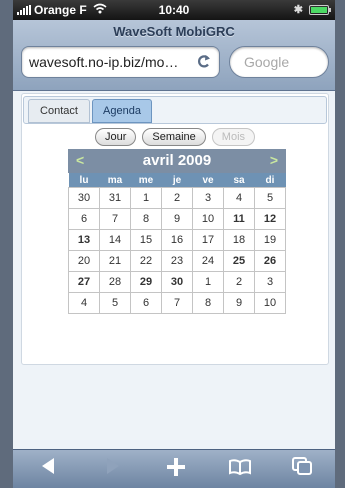  What do you see at coordinates (84, 240) in the screenshot?
I see `day-cell: 13` at bounding box center [84, 240].